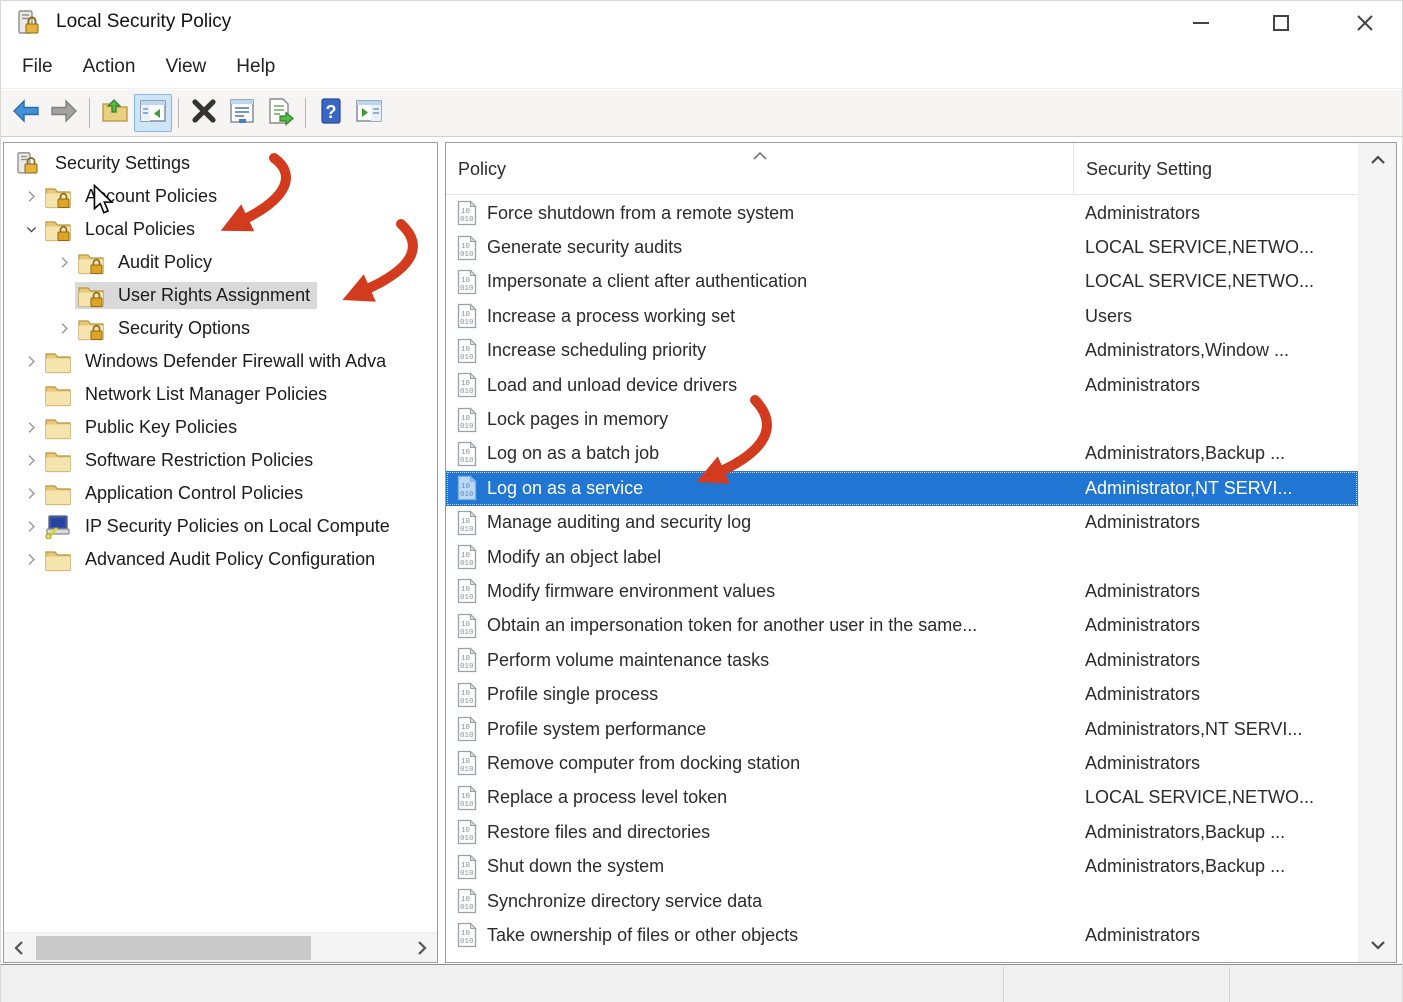  I want to click on folder-icon, so click(58, 395).